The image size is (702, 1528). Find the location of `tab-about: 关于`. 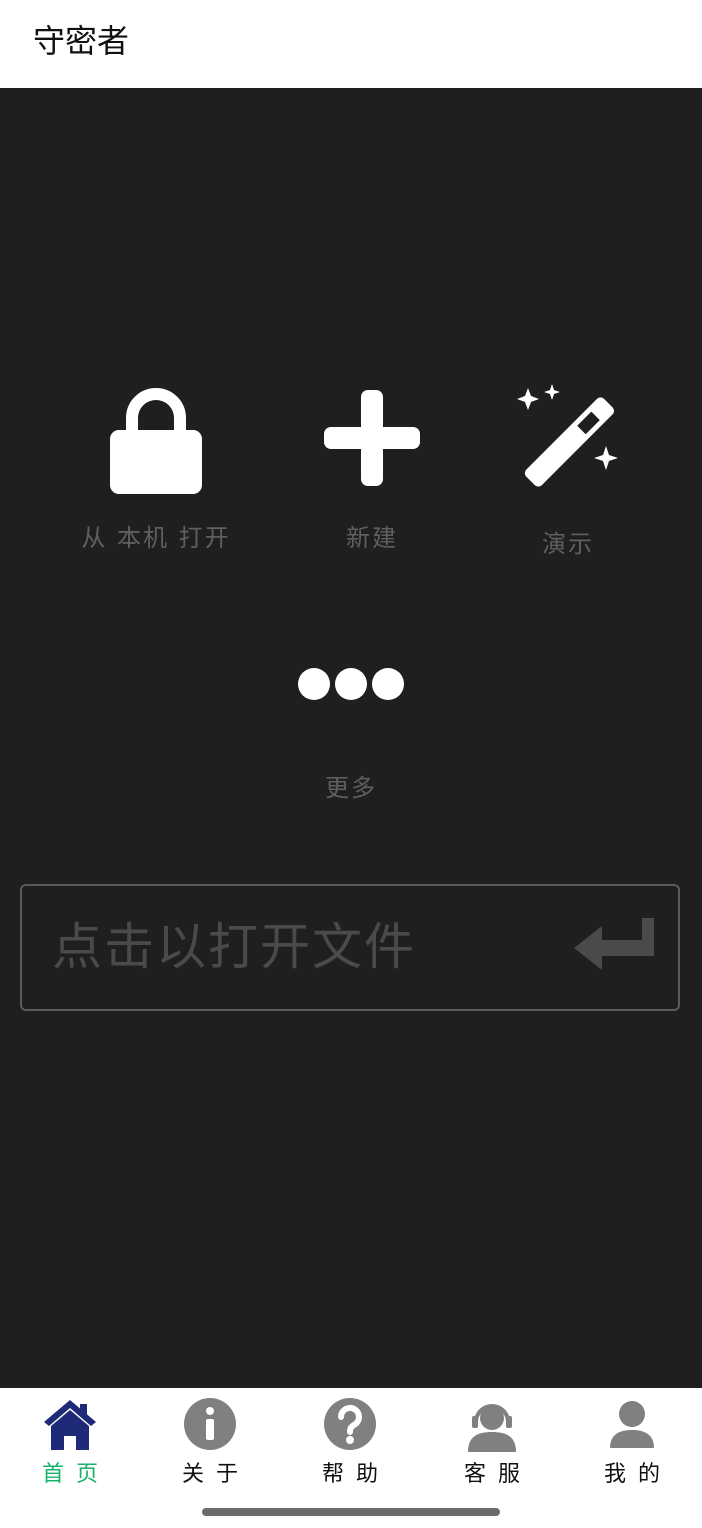

tab-about: 关于 is located at coordinates (210, 1442).